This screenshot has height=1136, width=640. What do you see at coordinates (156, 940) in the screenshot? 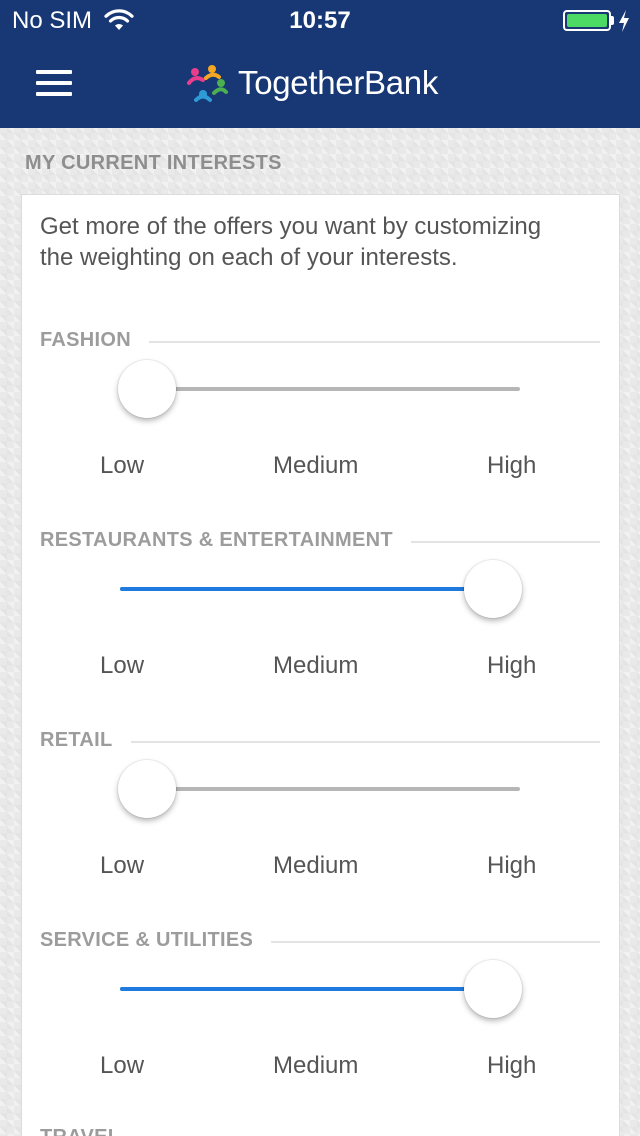
I see `category-label: SERVICE & UTILITIES` at bounding box center [156, 940].